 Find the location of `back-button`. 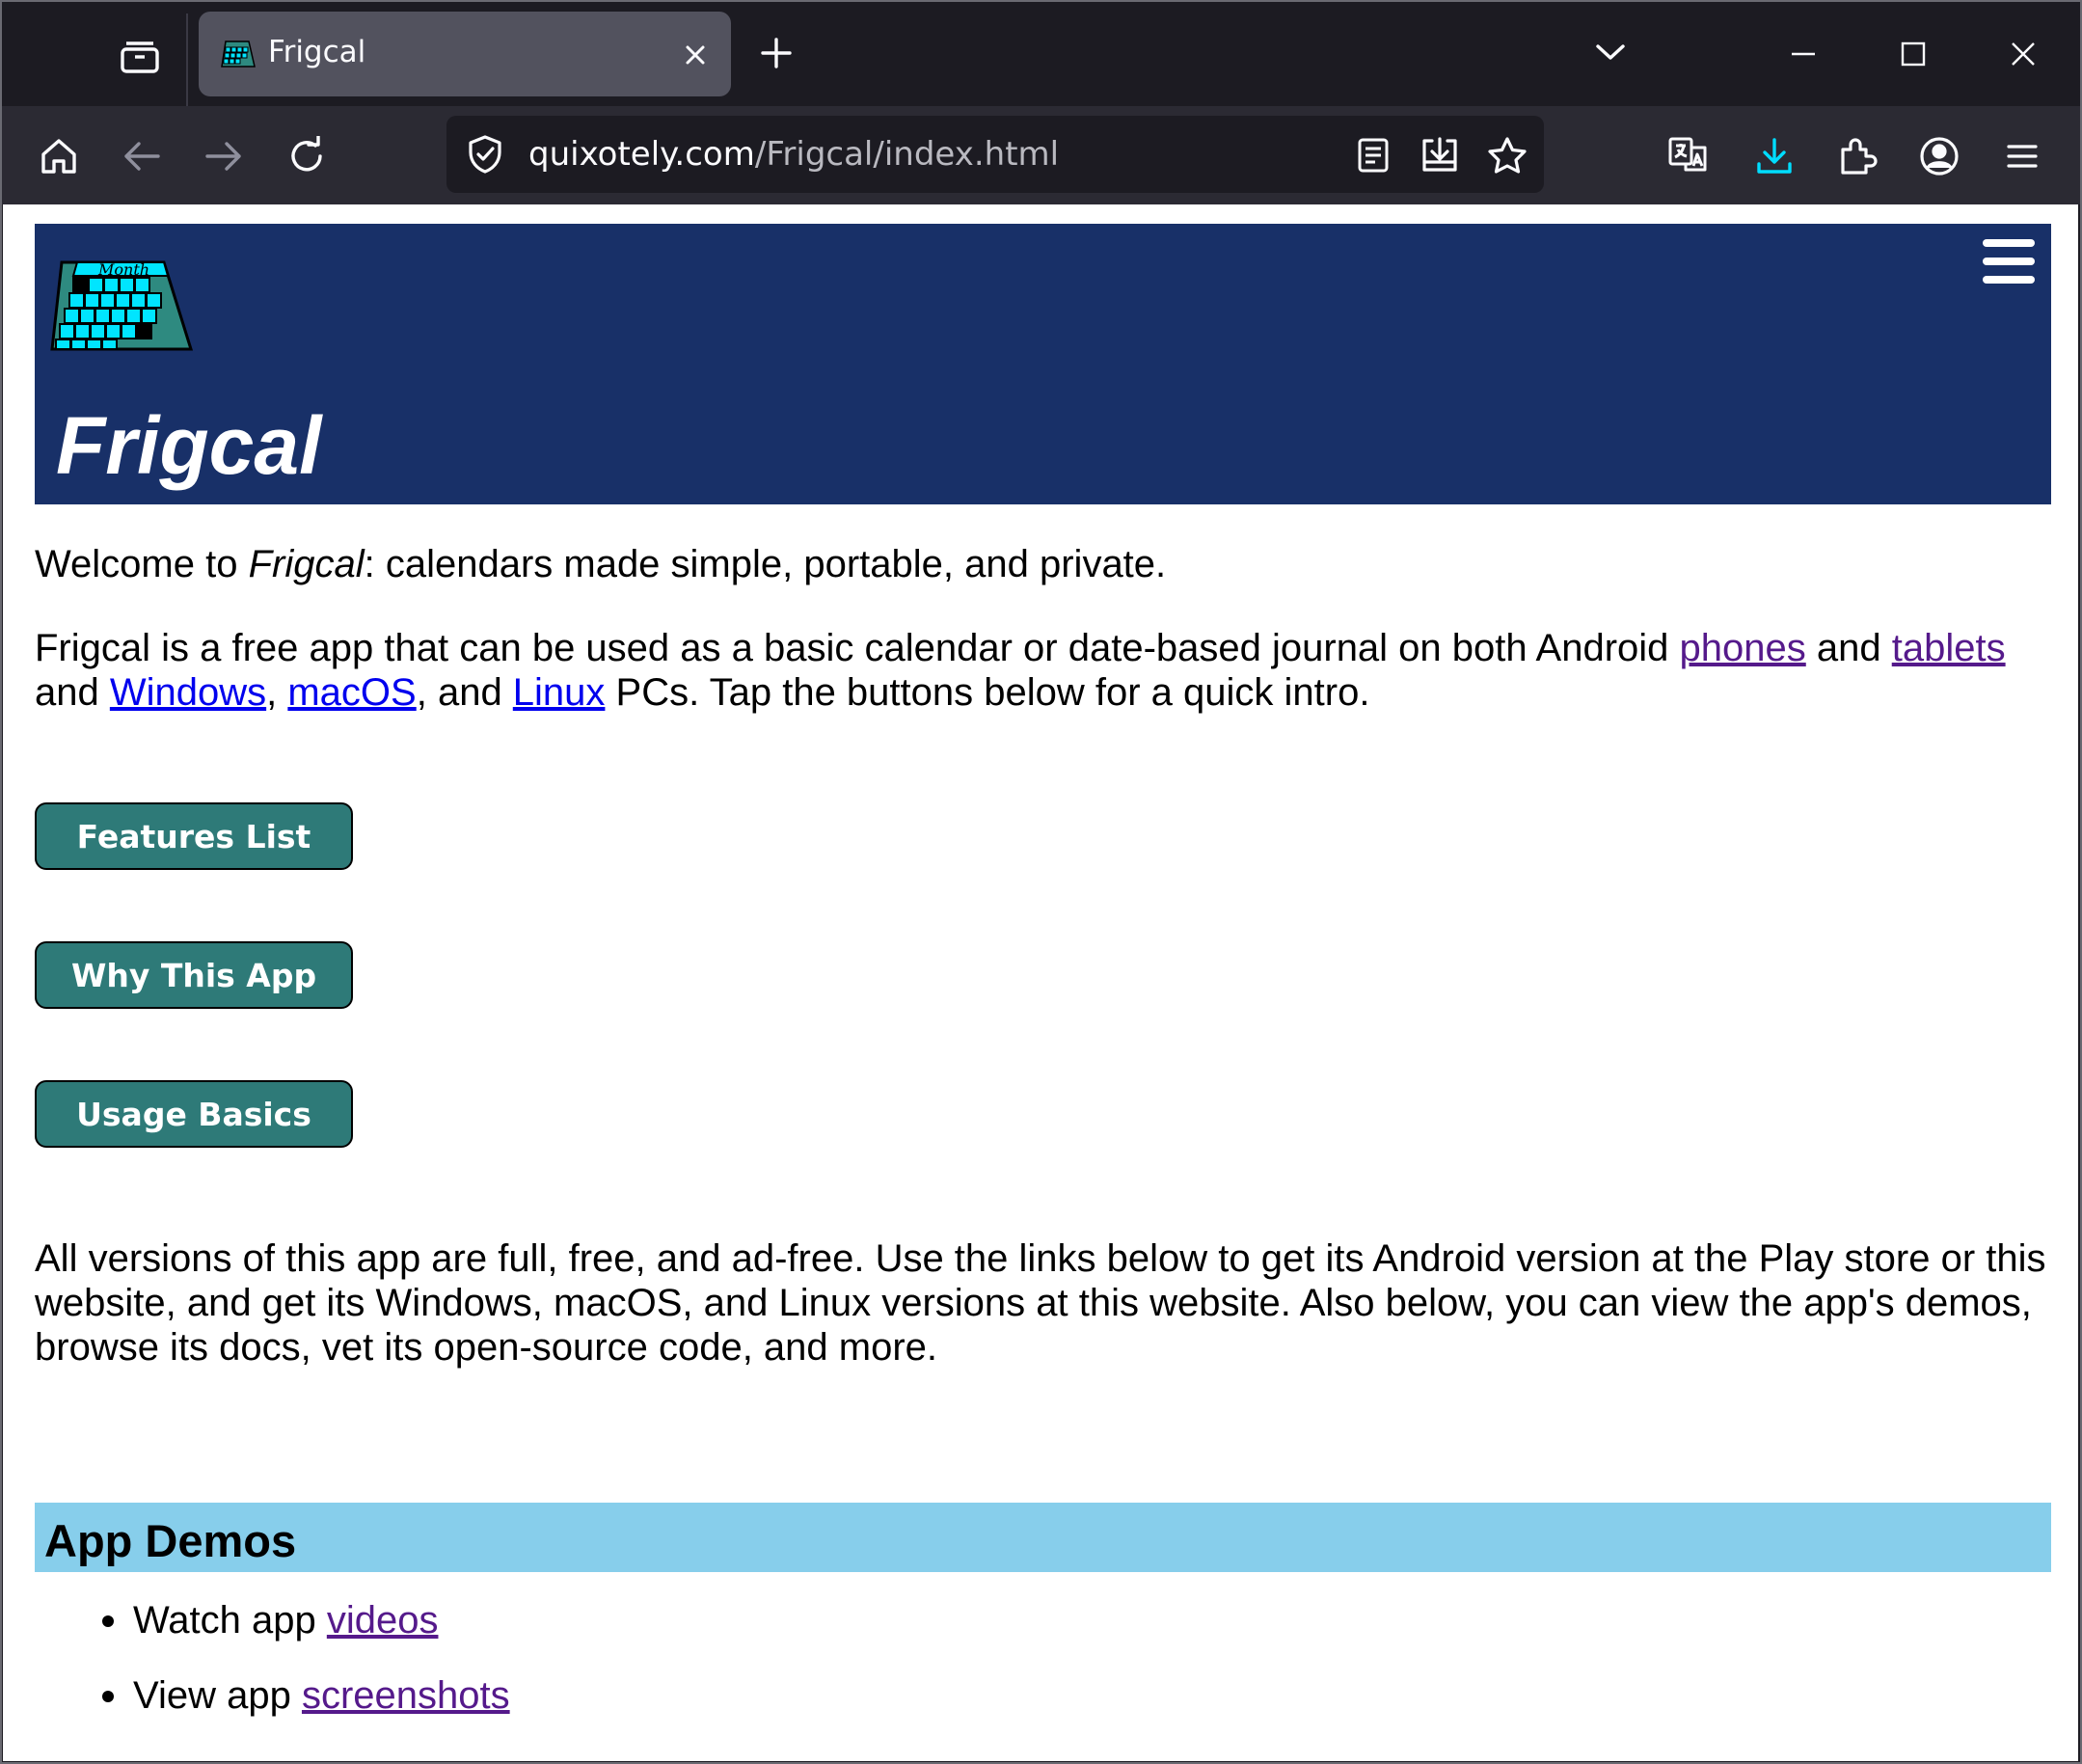

back-button is located at coordinates (142, 156).